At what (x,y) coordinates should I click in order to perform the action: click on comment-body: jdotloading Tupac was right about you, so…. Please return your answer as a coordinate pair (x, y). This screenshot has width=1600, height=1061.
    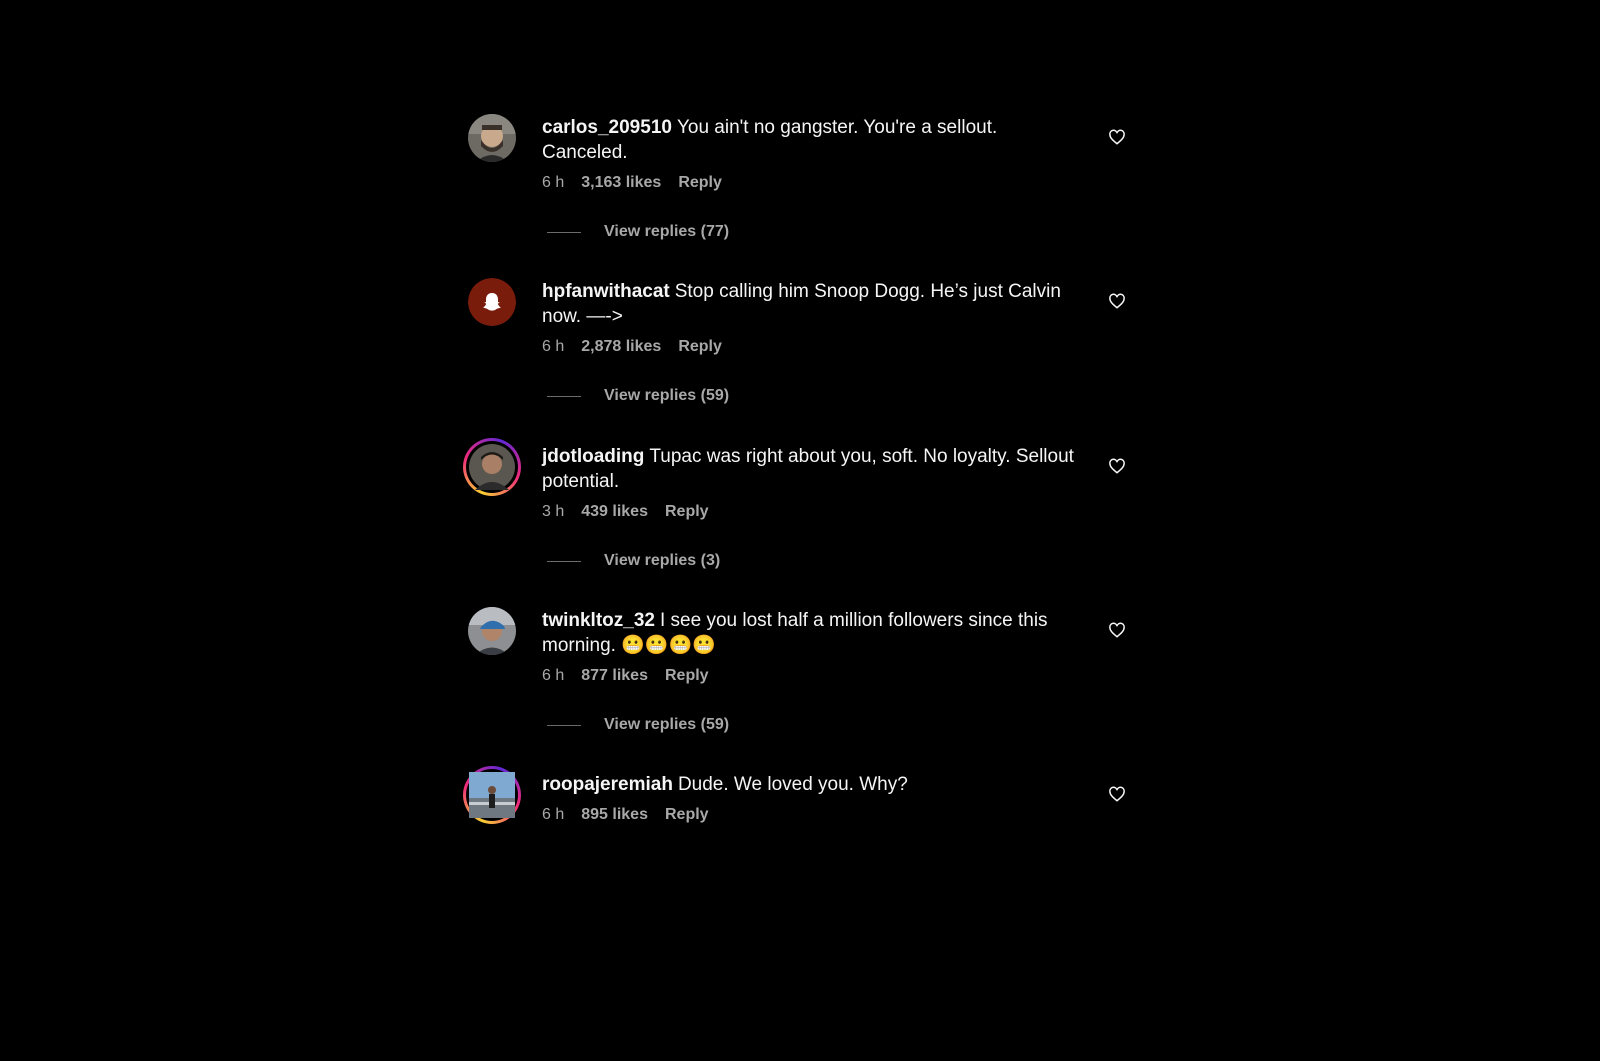
    Looking at the image, I should click on (812, 483).